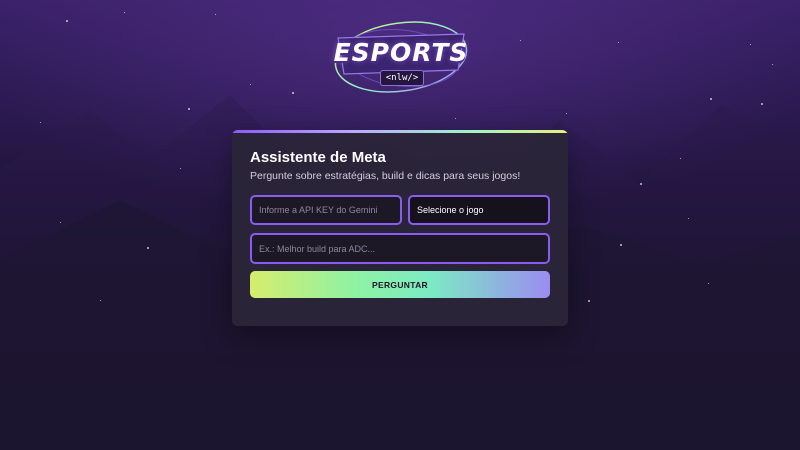 This screenshot has height=450, width=800. Describe the element at coordinates (479, 210) in the screenshot. I see `game-select: Selecione o jogo` at that location.